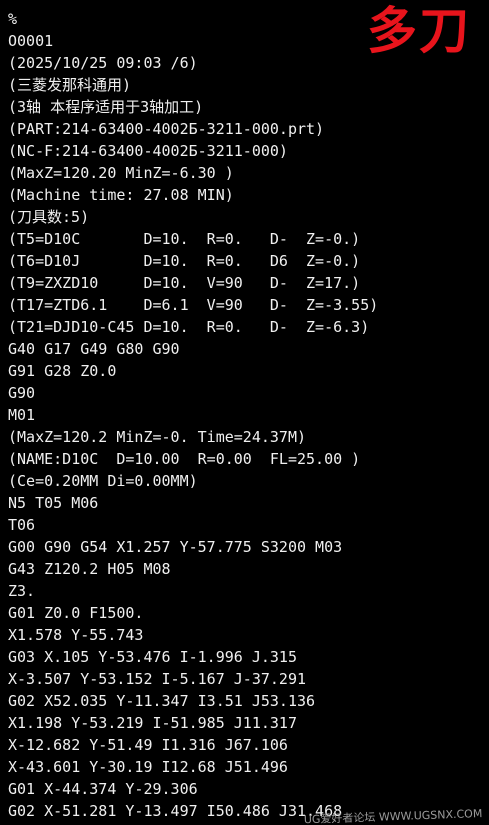 Image resolution: width=489 pixels, height=825 pixels. What do you see at coordinates (152, 657) in the screenshot?
I see `code-line: G03 X.105 Y-53.476 I-1.996 J.315` at bounding box center [152, 657].